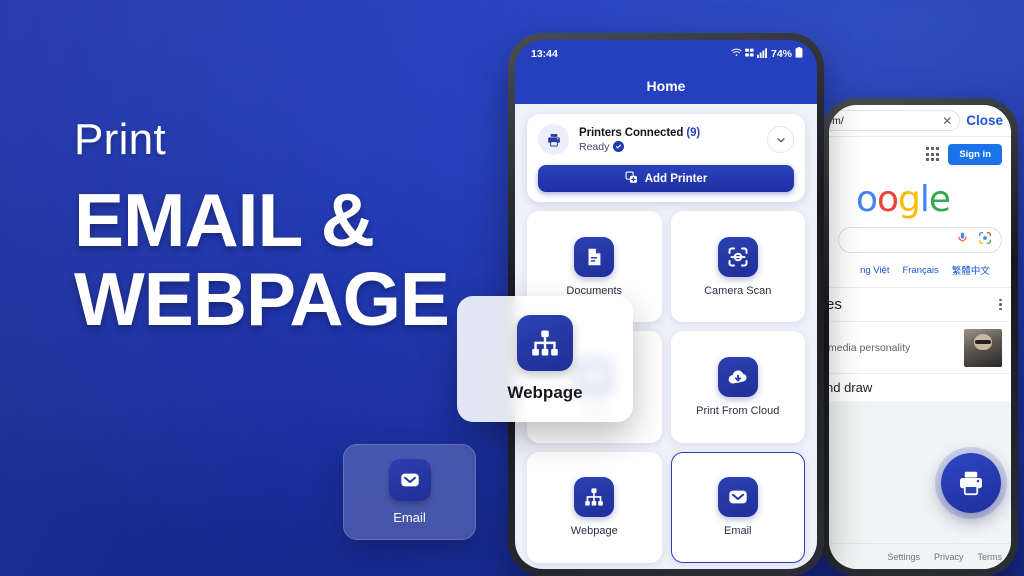  What do you see at coordinates (594, 146) in the screenshot?
I see `printer-status-text: Ready` at bounding box center [594, 146].